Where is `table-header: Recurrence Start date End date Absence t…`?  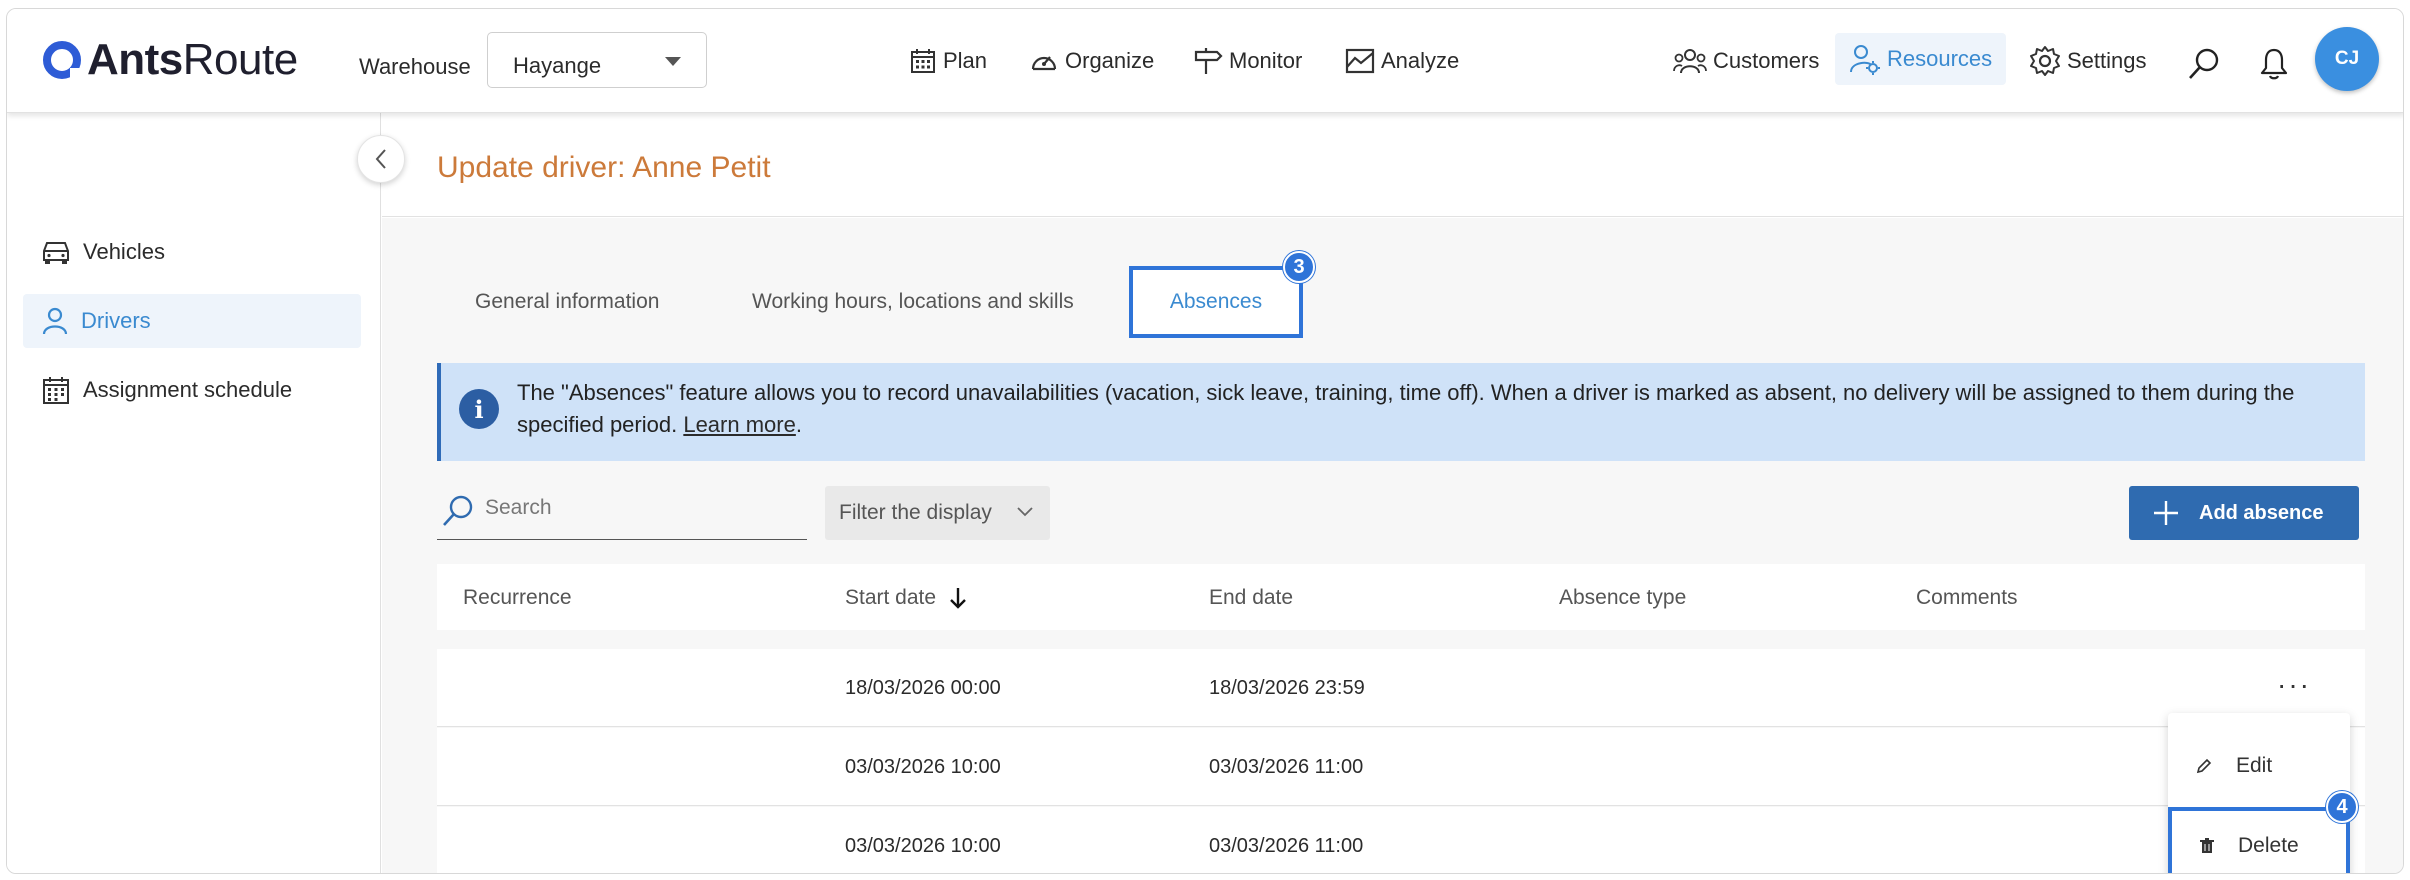 table-header: Recurrence Start date End date Absence t… is located at coordinates (1401, 597).